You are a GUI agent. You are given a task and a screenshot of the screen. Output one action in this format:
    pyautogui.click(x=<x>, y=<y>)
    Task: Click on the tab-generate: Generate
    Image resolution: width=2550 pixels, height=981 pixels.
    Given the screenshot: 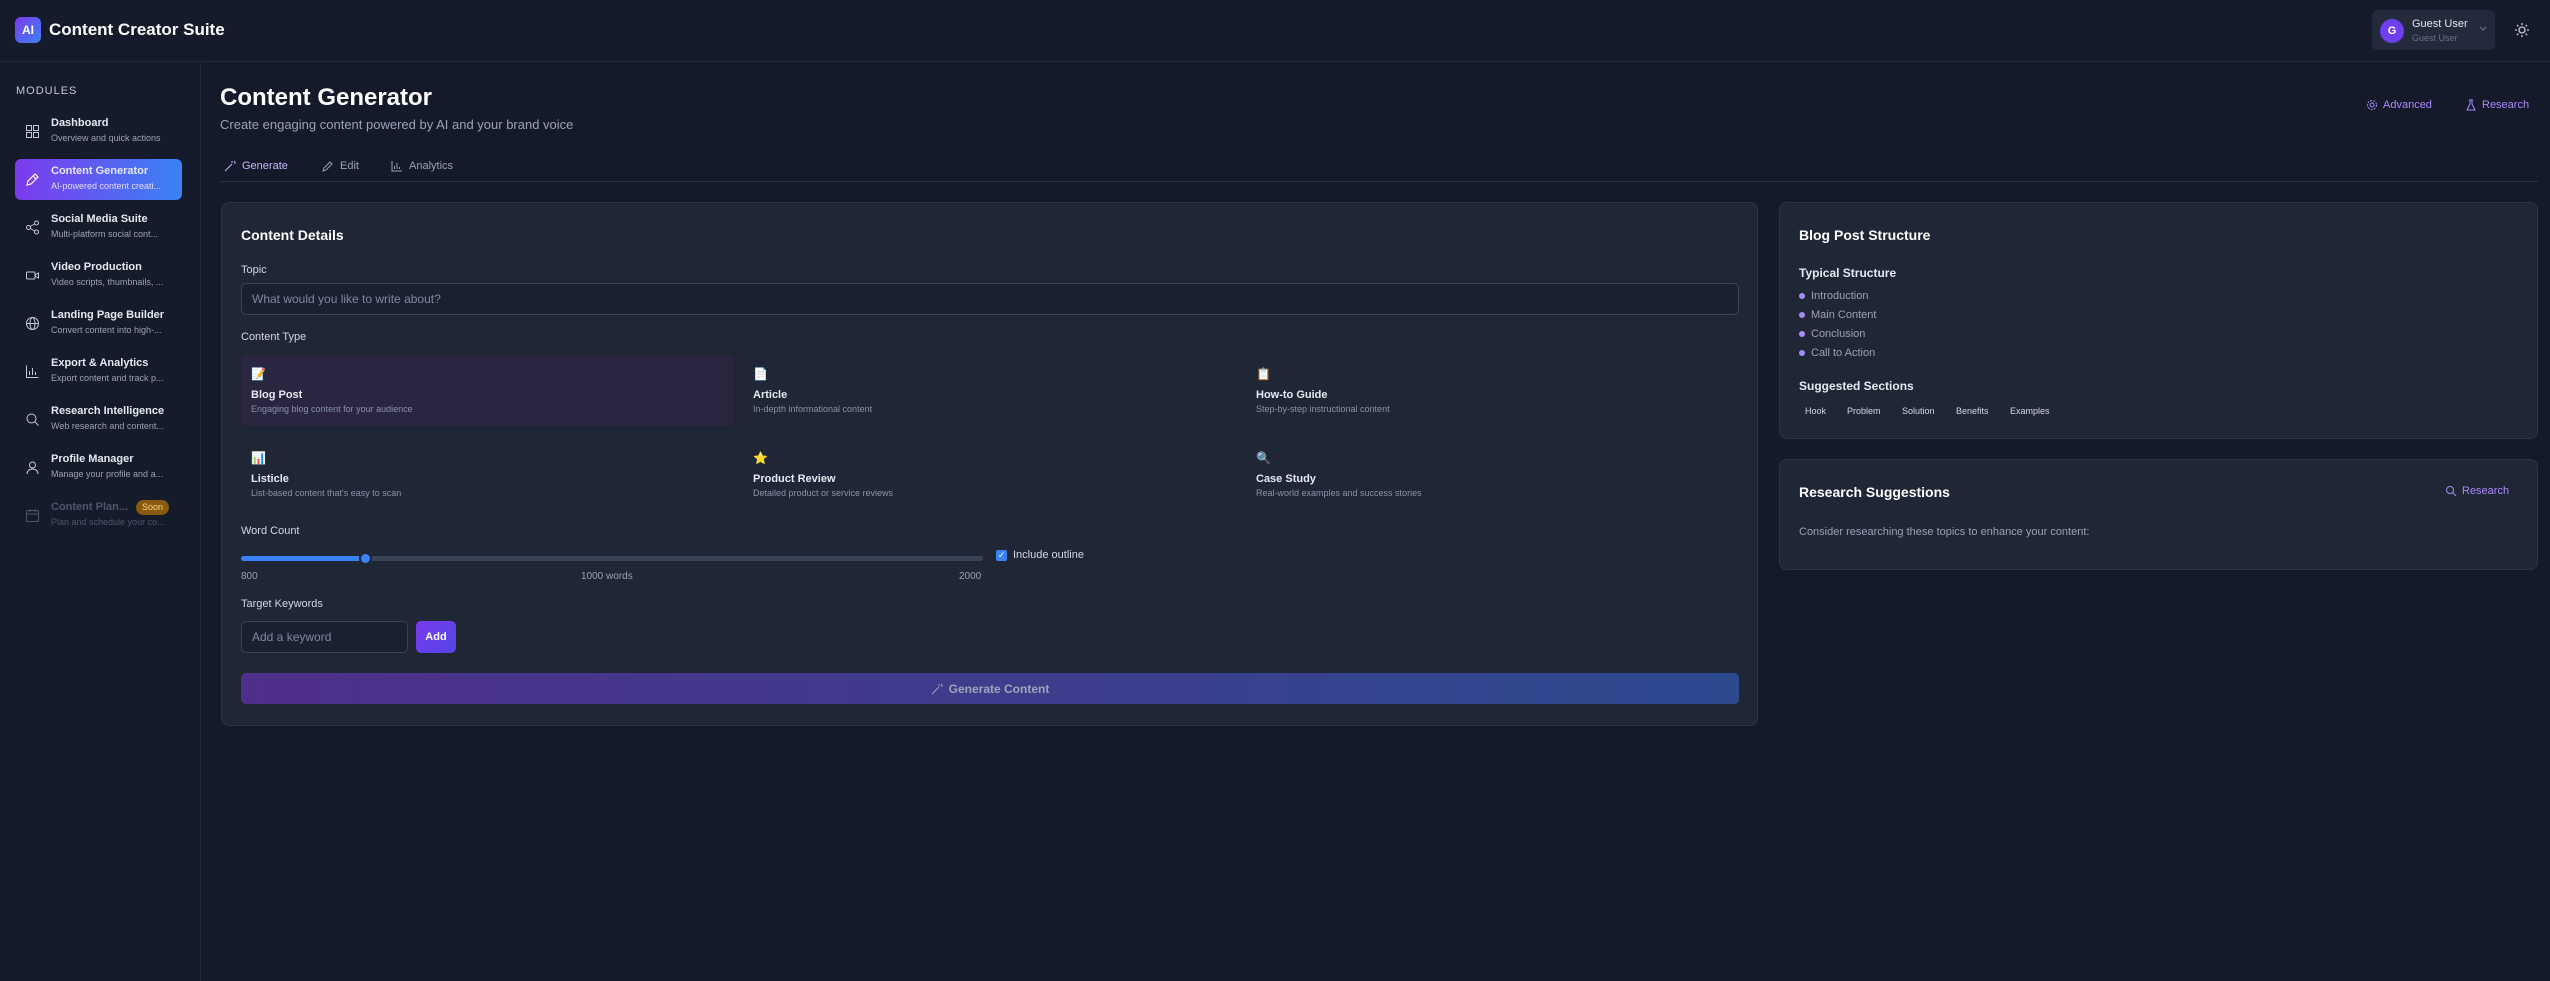 What is the action you would take?
    pyautogui.click(x=256, y=166)
    